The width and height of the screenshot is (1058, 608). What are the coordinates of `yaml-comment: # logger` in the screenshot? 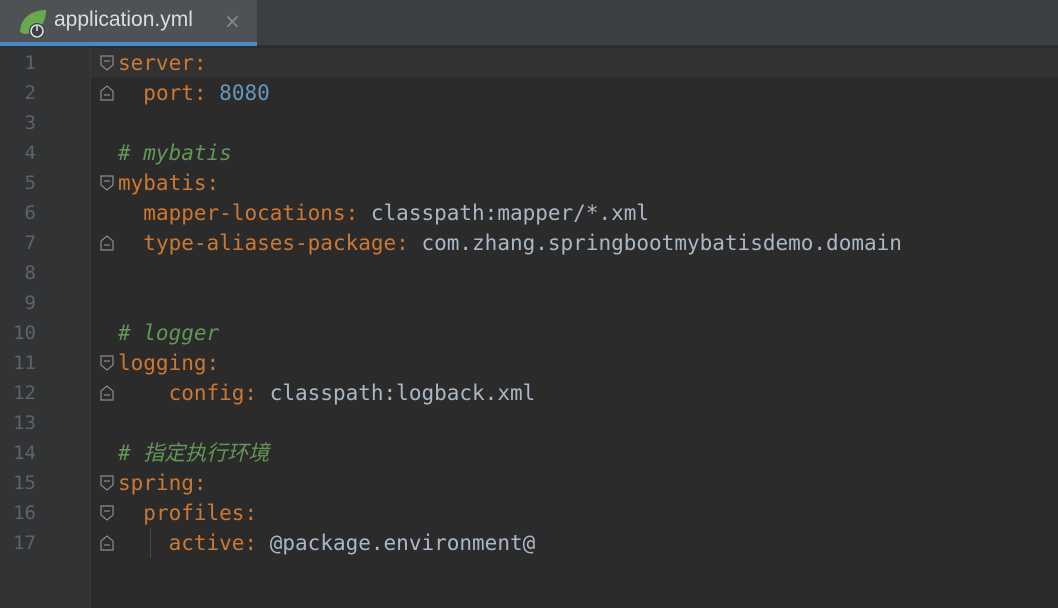 It's located at (169, 333).